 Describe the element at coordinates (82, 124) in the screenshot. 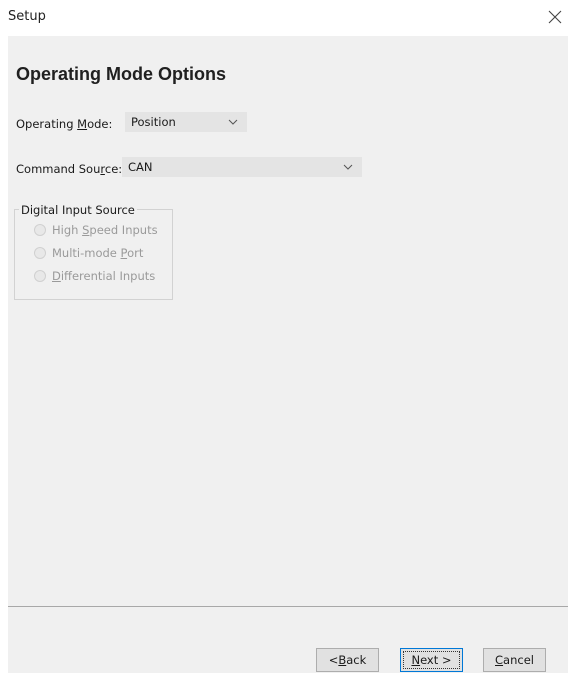

I see `operating-mode-label-mnemonic: M` at that location.